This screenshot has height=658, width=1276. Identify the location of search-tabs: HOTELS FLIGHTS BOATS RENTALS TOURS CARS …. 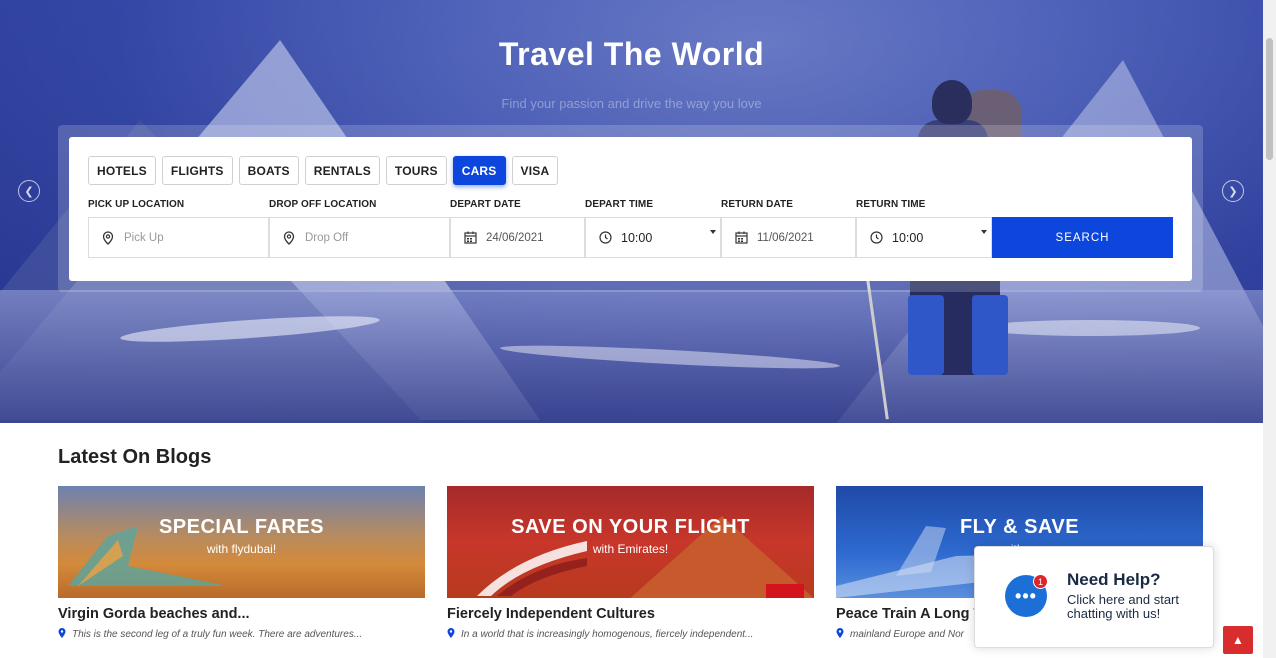
(323, 170).